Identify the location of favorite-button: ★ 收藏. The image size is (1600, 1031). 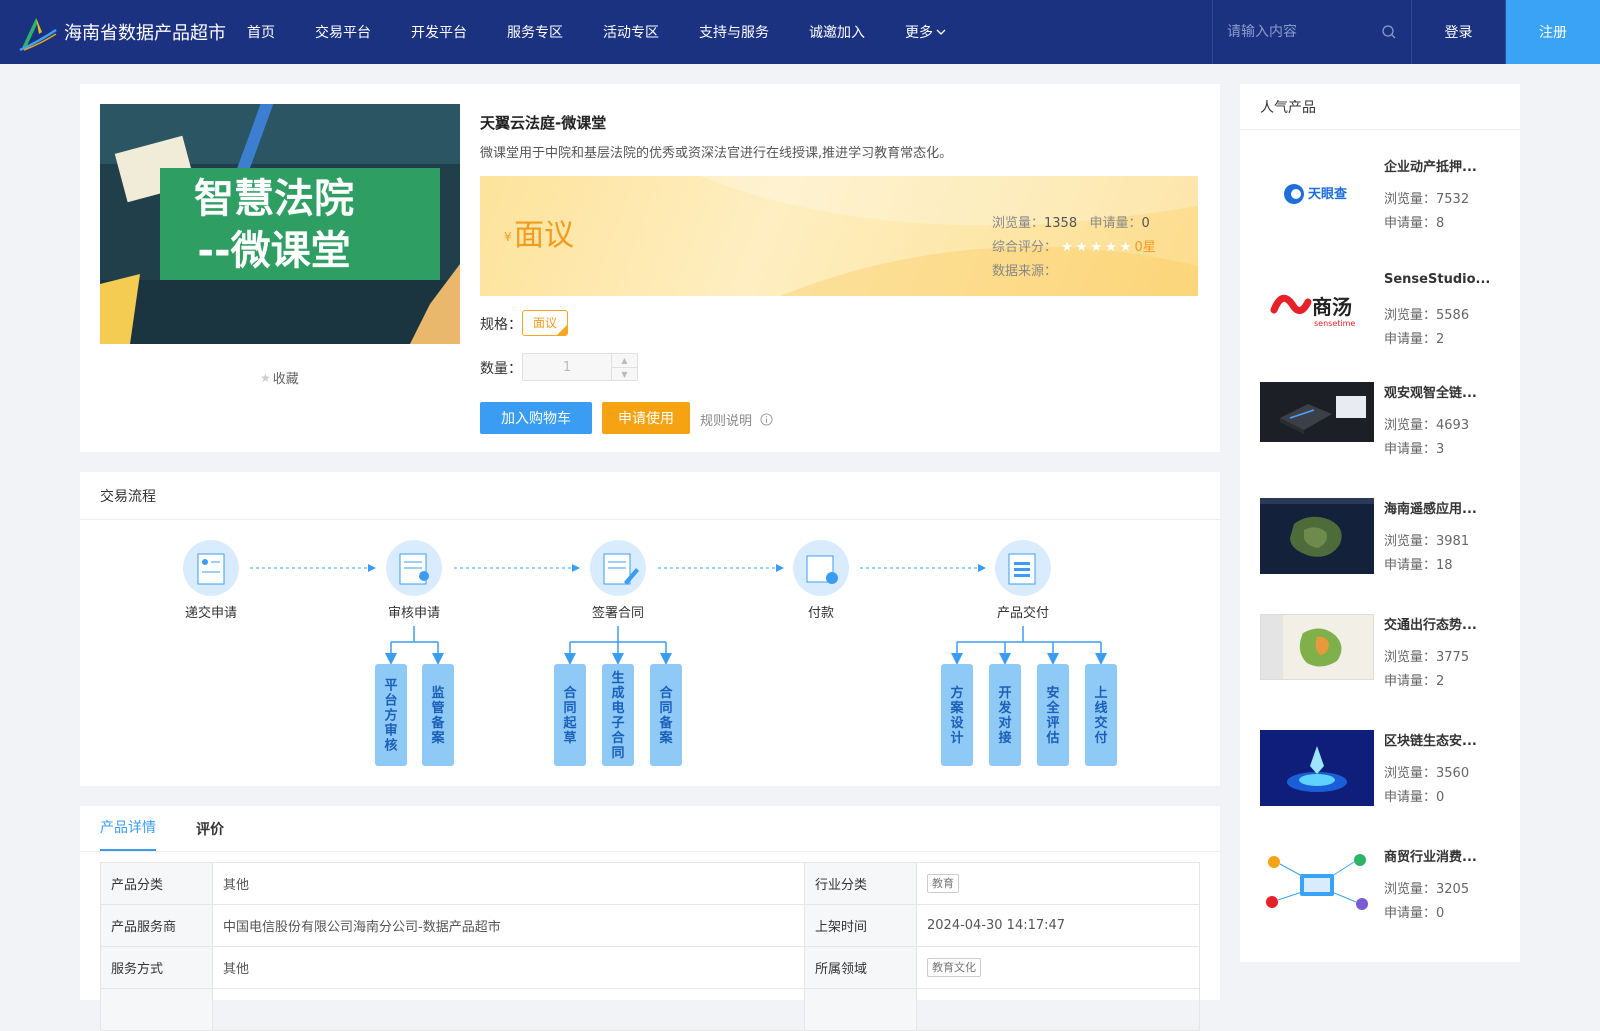
(279, 378).